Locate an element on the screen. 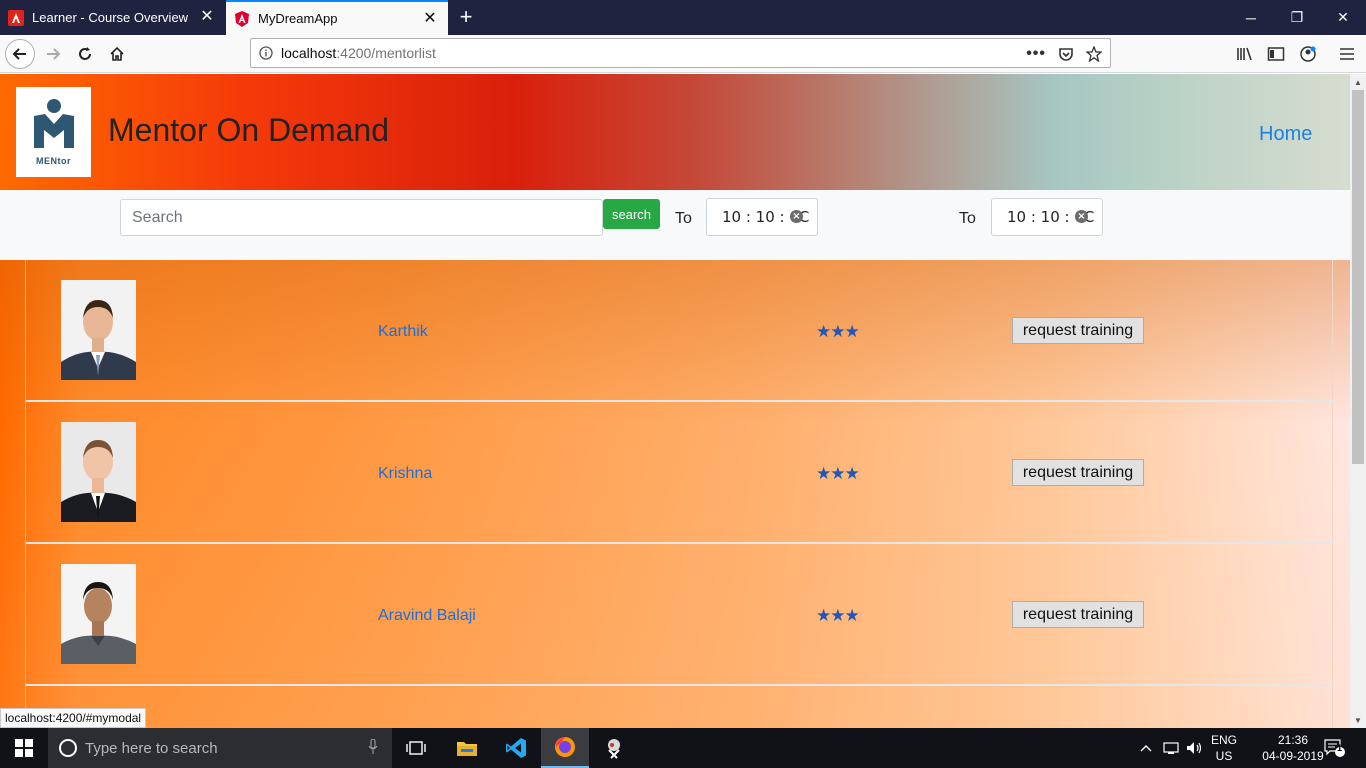  start-button is located at coordinates (24, 748).